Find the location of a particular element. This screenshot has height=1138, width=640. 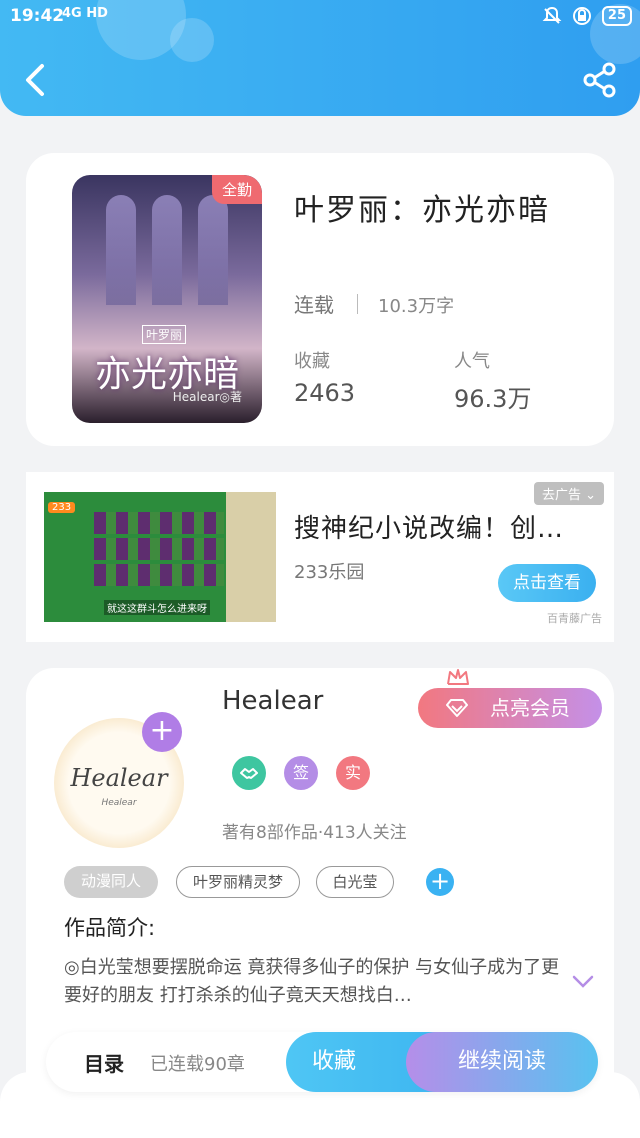

tag-item: 白光莹 is located at coordinates (355, 882).